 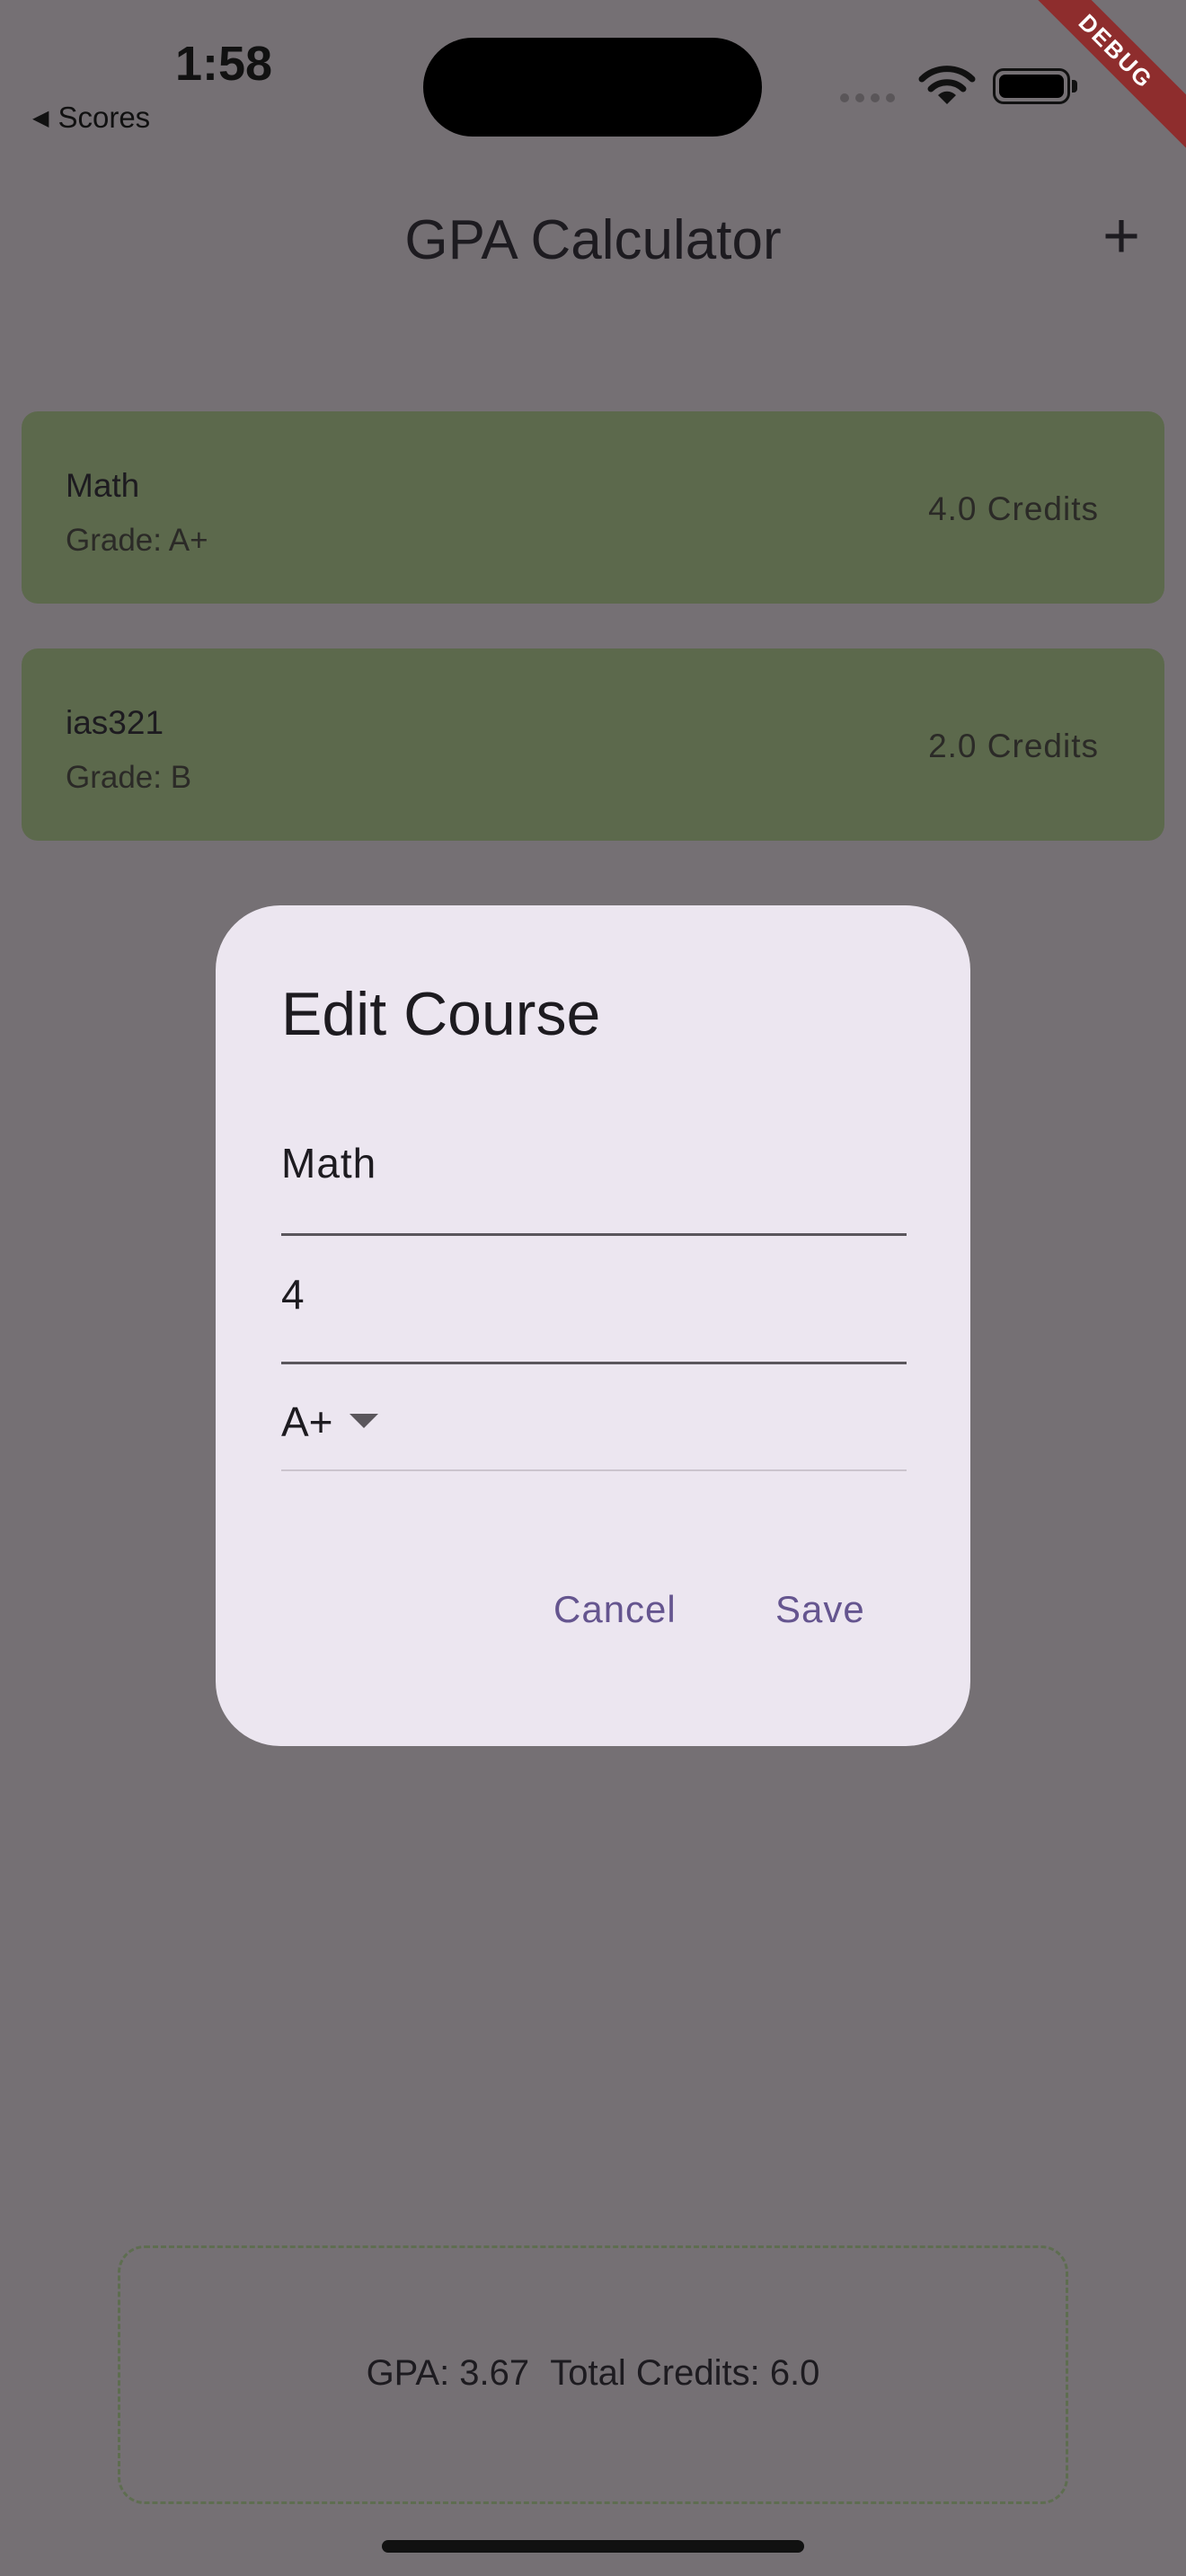 What do you see at coordinates (363, 1421) in the screenshot?
I see `dropdown-caret-icon` at bounding box center [363, 1421].